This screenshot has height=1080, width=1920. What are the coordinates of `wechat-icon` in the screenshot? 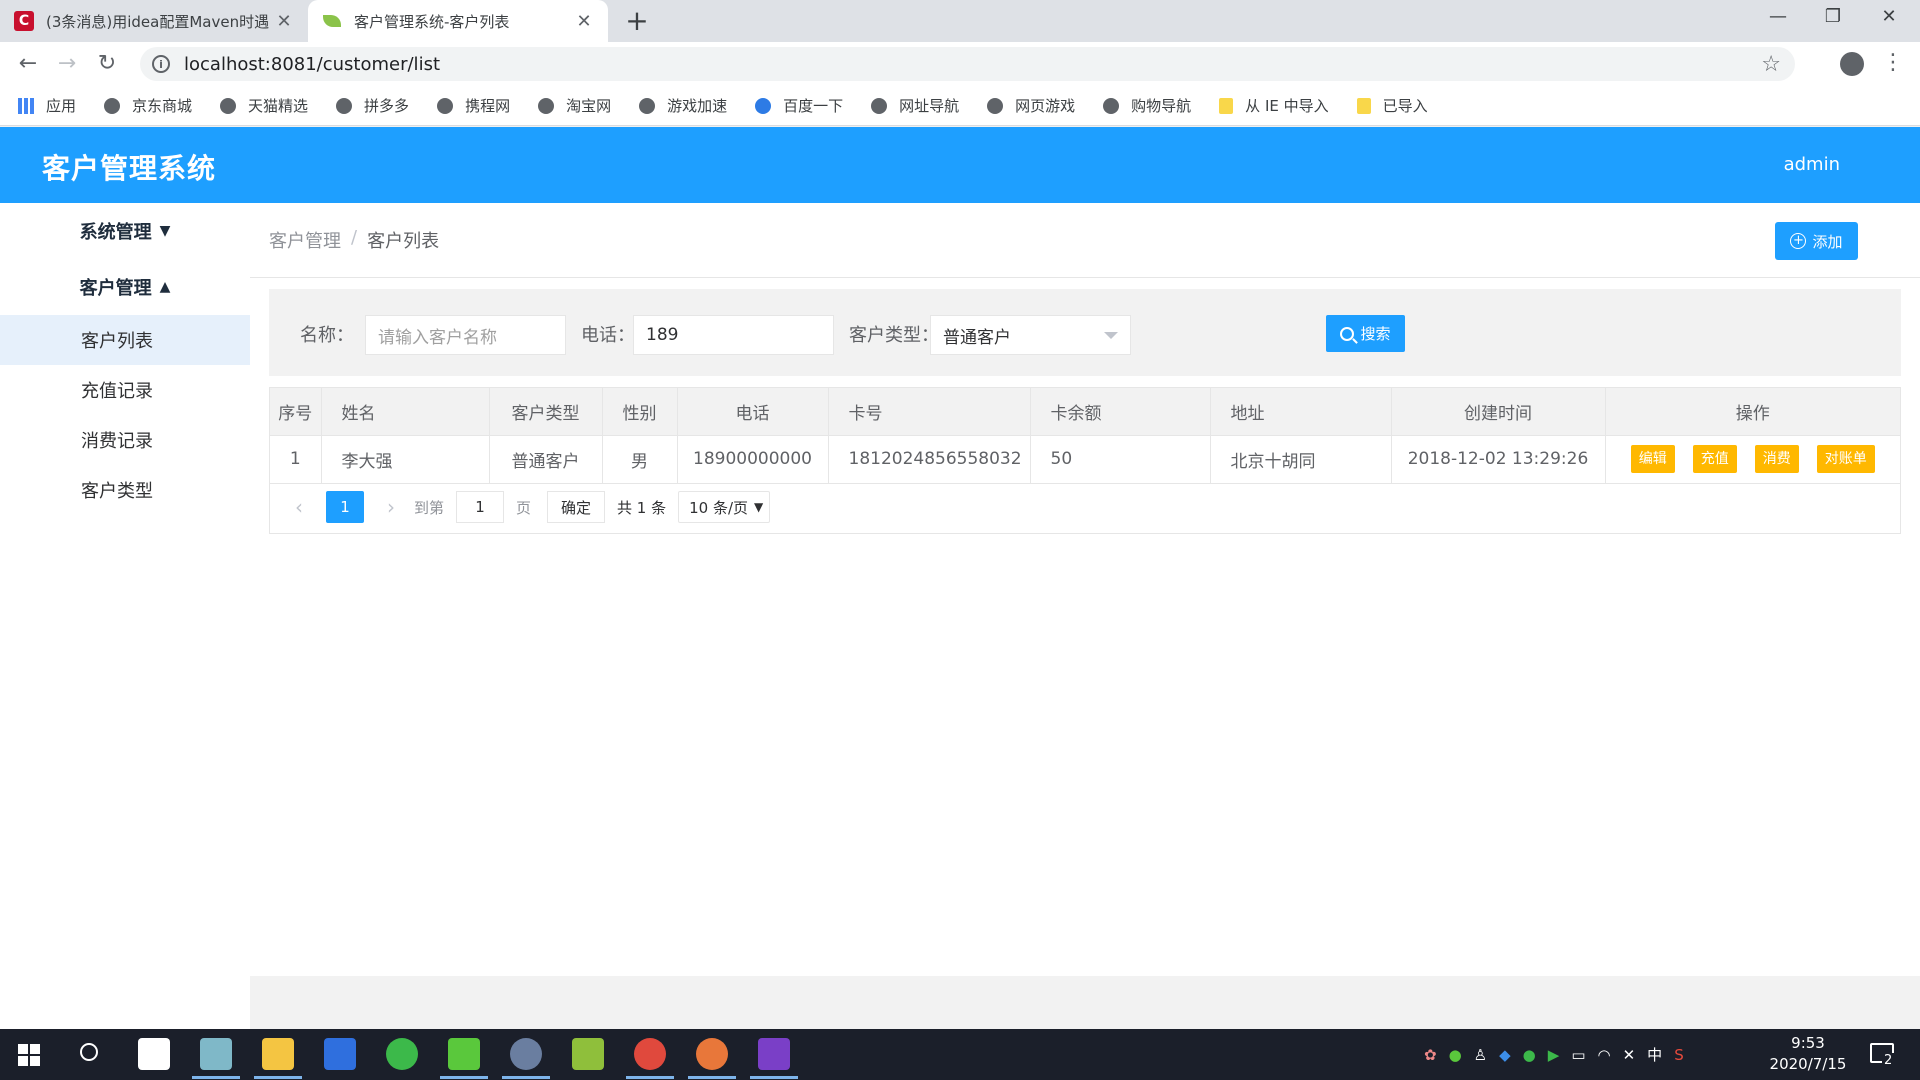 It's located at (464, 1058).